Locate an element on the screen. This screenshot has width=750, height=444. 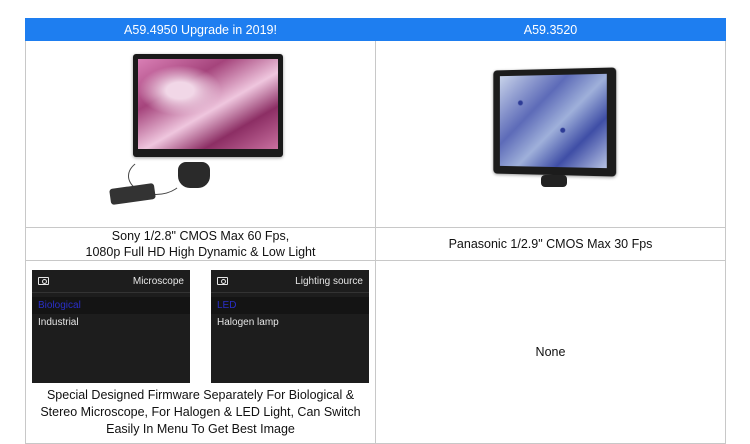
lighting-menu: Lighting source LED Halogen lamp is located at coordinates (290, 326).